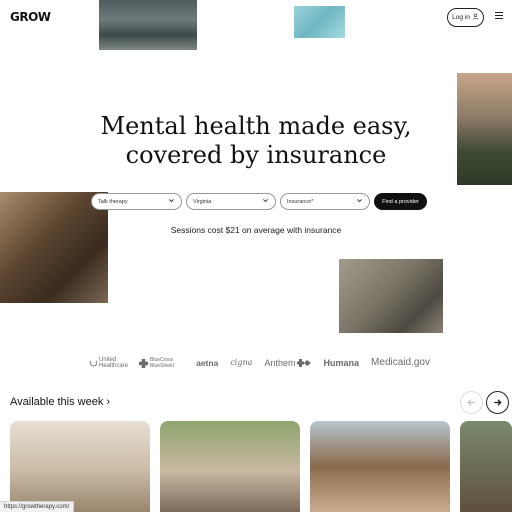 This screenshot has height=512, width=512. I want to click on login-button: Log in, so click(465, 17).